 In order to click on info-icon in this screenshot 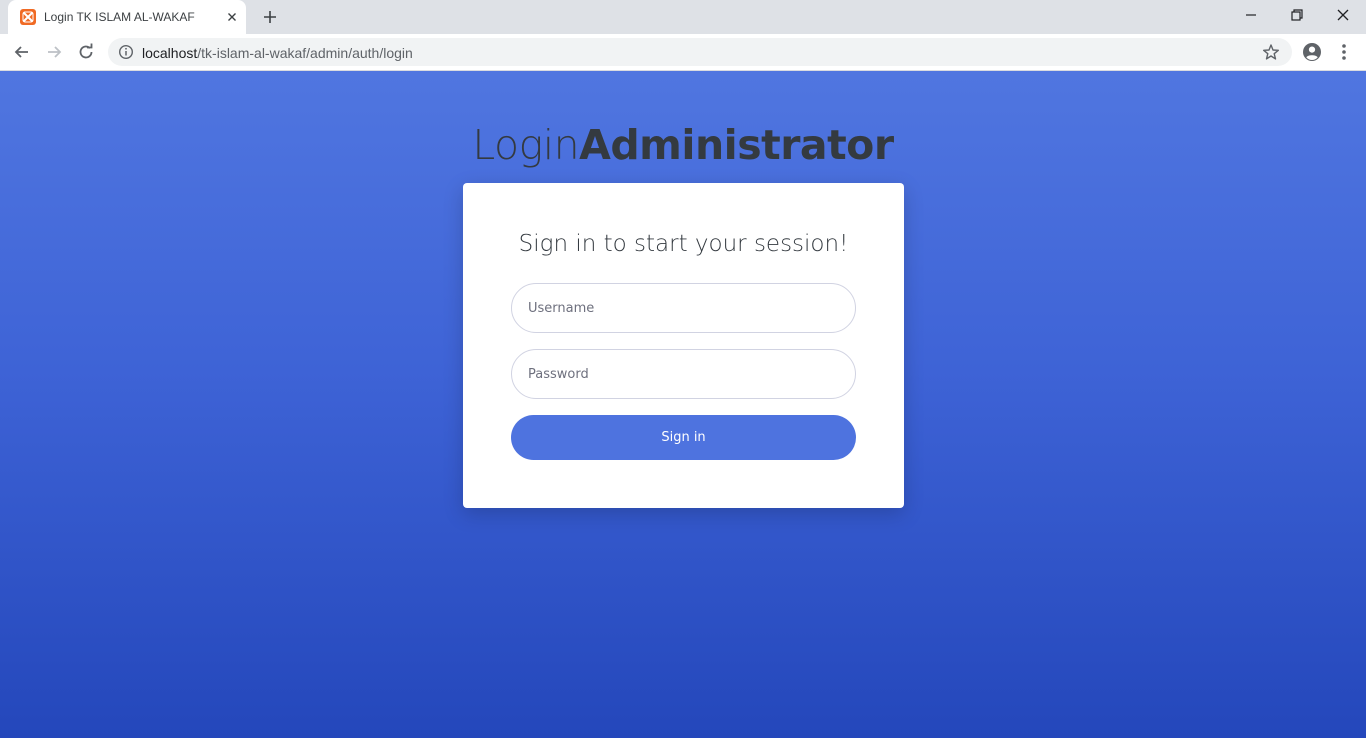, I will do `click(126, 52)`.